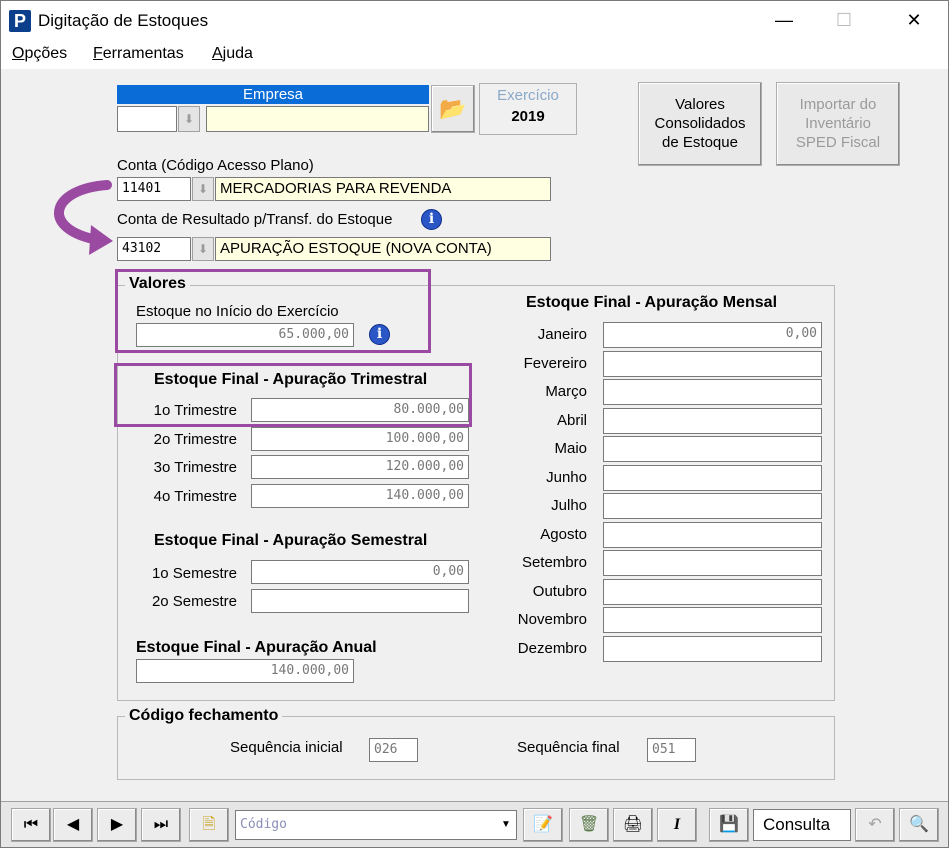  Describe the element at coordinates (194, 573) in the screenshot. I see `semestre-1-label: 1o Semestre` at that location.